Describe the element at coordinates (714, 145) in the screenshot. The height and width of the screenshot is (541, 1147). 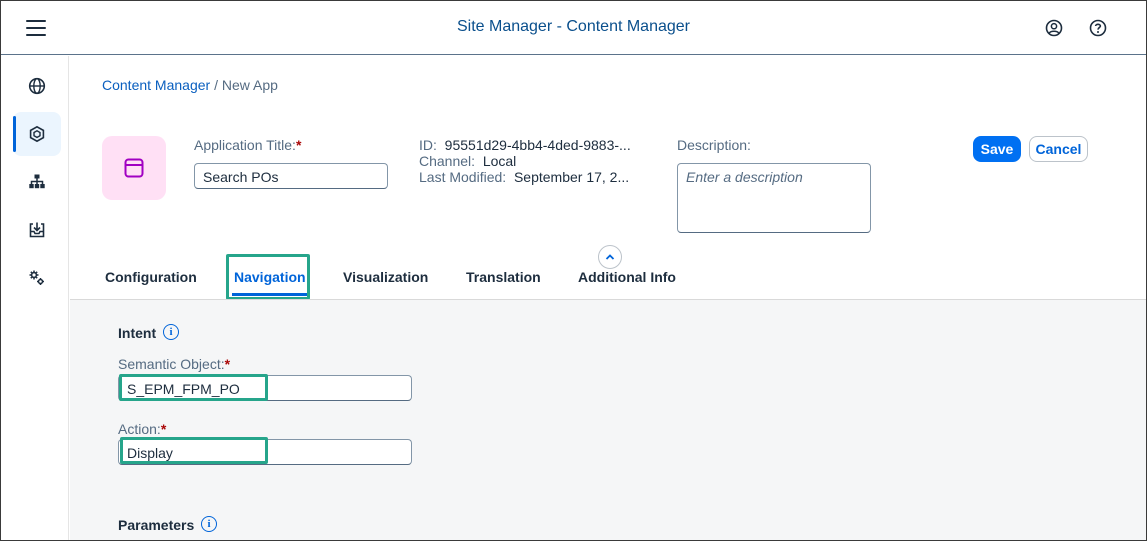
I see `description-label: Description:` at that location.